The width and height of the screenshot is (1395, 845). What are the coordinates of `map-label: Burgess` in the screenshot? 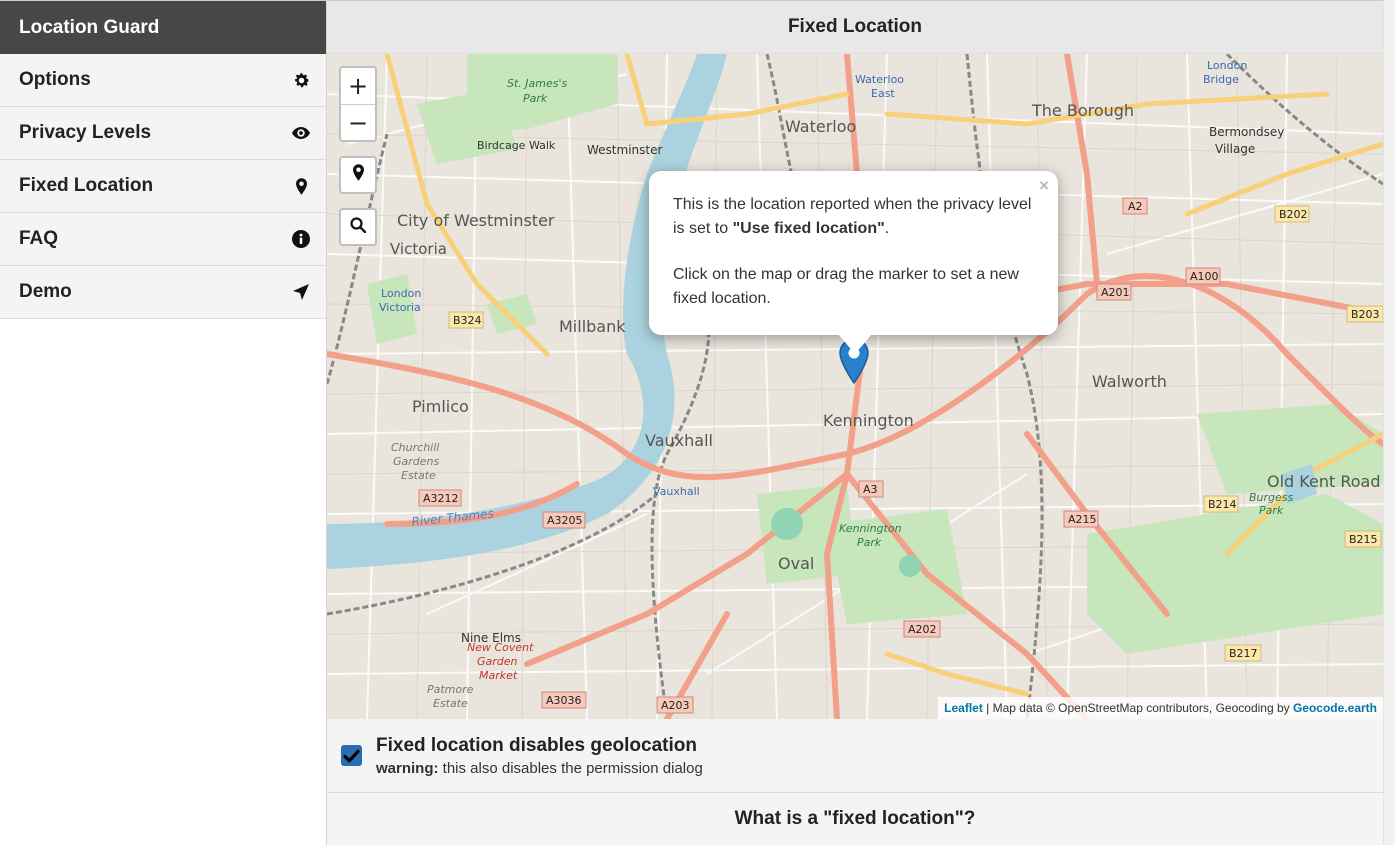 It's located at (1271, 497).